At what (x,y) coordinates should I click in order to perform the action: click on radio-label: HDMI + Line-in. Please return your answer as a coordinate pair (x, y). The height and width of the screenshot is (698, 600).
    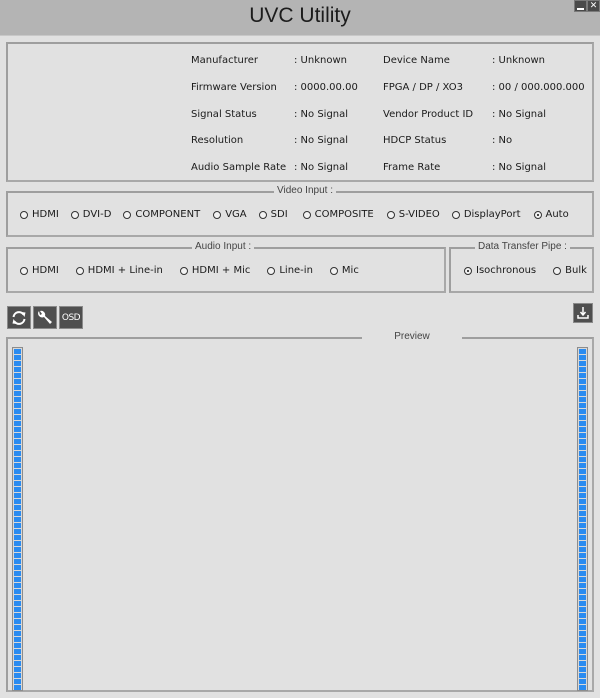
    Looking at the image, I should click on (125, 270).